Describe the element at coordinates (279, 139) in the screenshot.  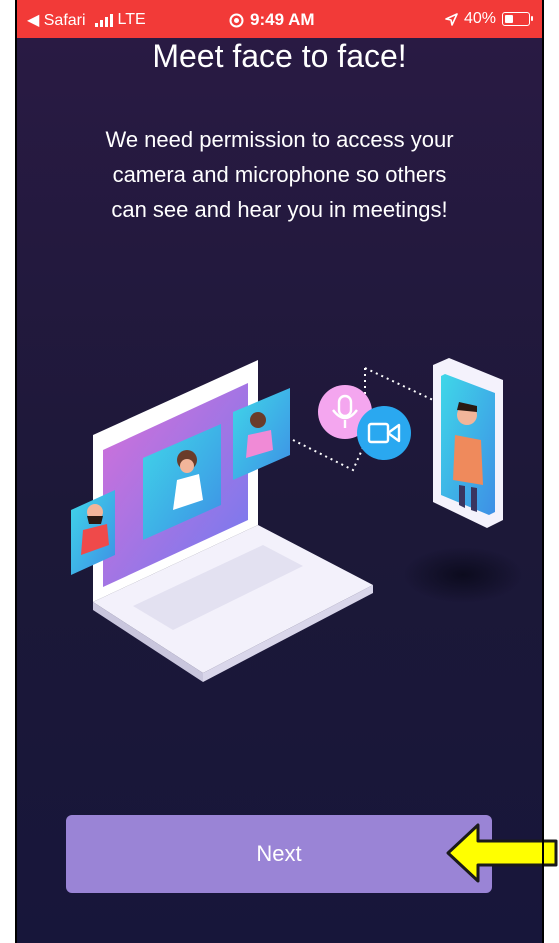
I see `description-line: We need permission to access your` at that location.